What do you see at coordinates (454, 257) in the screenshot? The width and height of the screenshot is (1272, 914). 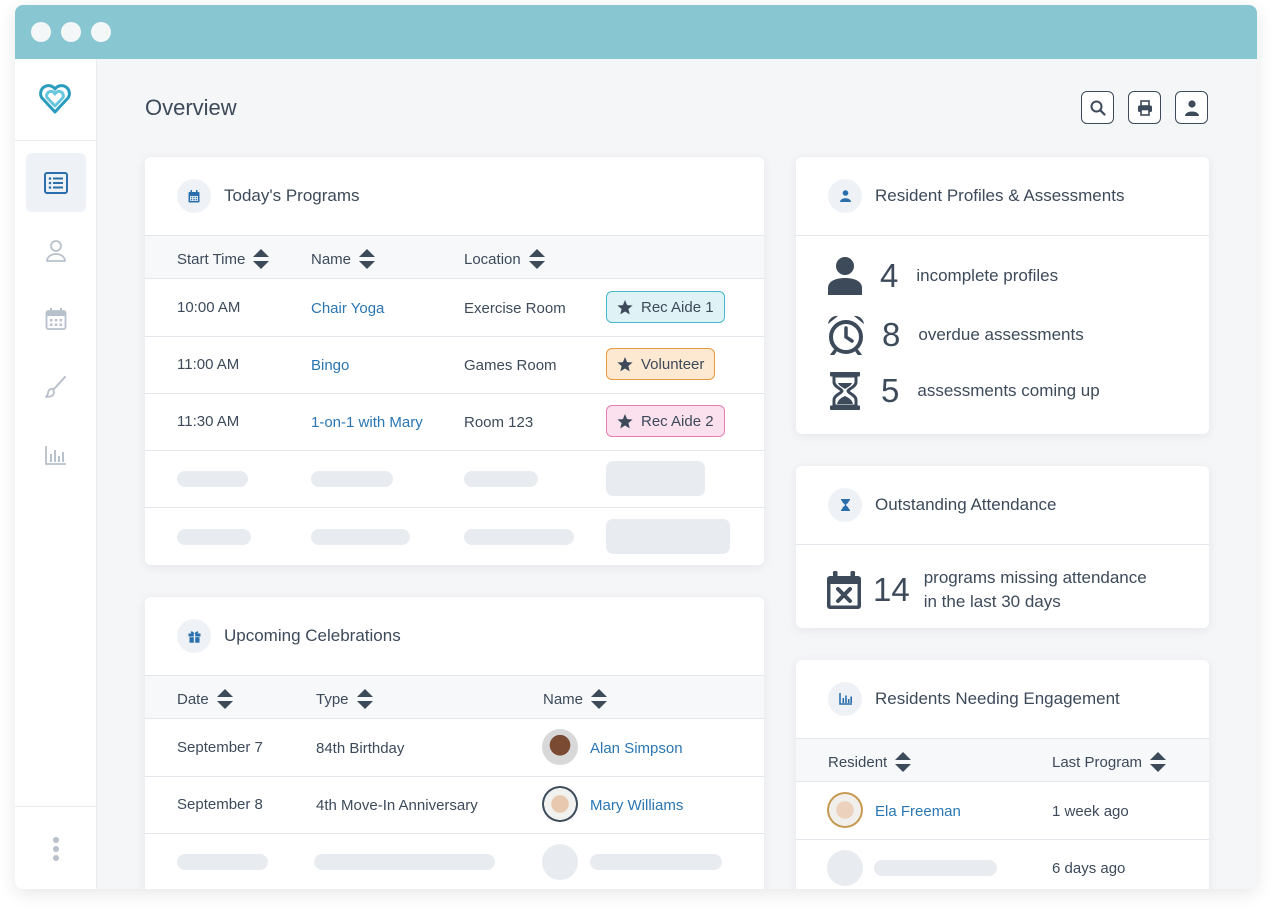 I see `table-header: Start Time Name Location` at bounding box center [454, 257].